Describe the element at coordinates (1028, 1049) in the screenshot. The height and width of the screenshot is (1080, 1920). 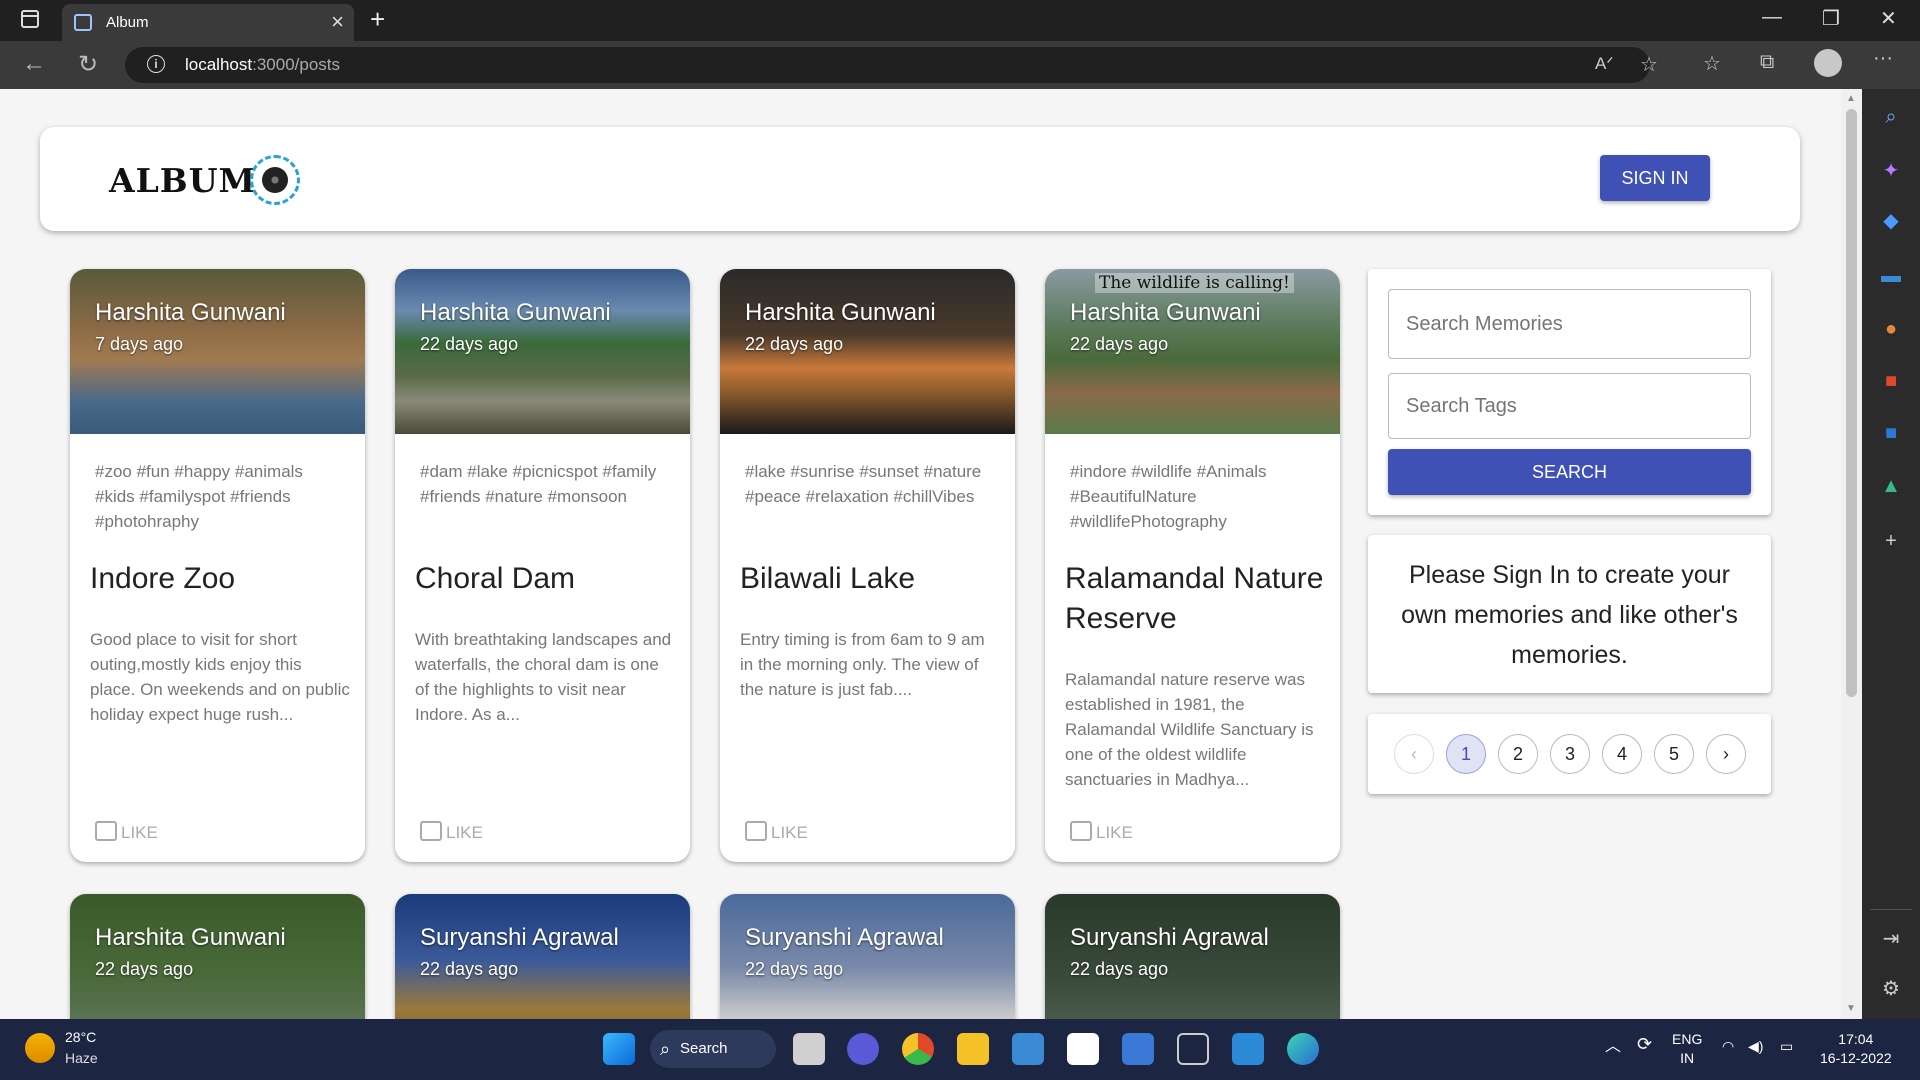
I see `mail-icon` at that location.